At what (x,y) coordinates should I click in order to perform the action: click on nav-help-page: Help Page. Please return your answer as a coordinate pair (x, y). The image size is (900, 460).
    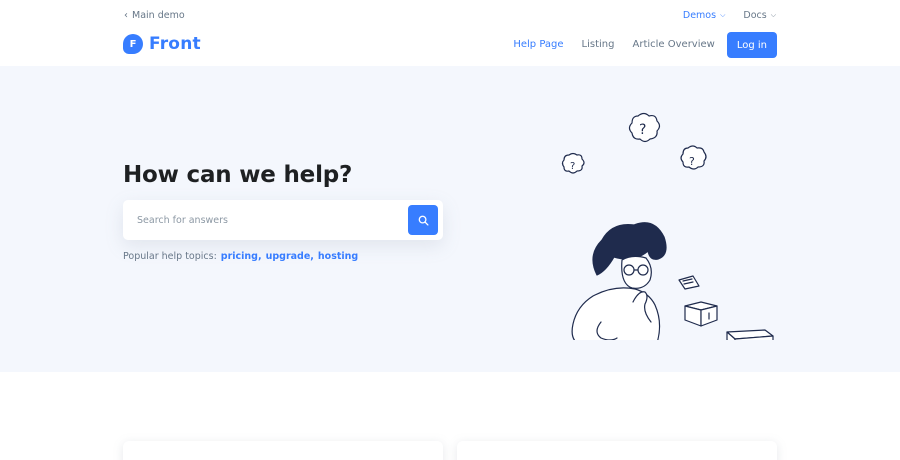
    Looking at the image, I should click on (538, 45).